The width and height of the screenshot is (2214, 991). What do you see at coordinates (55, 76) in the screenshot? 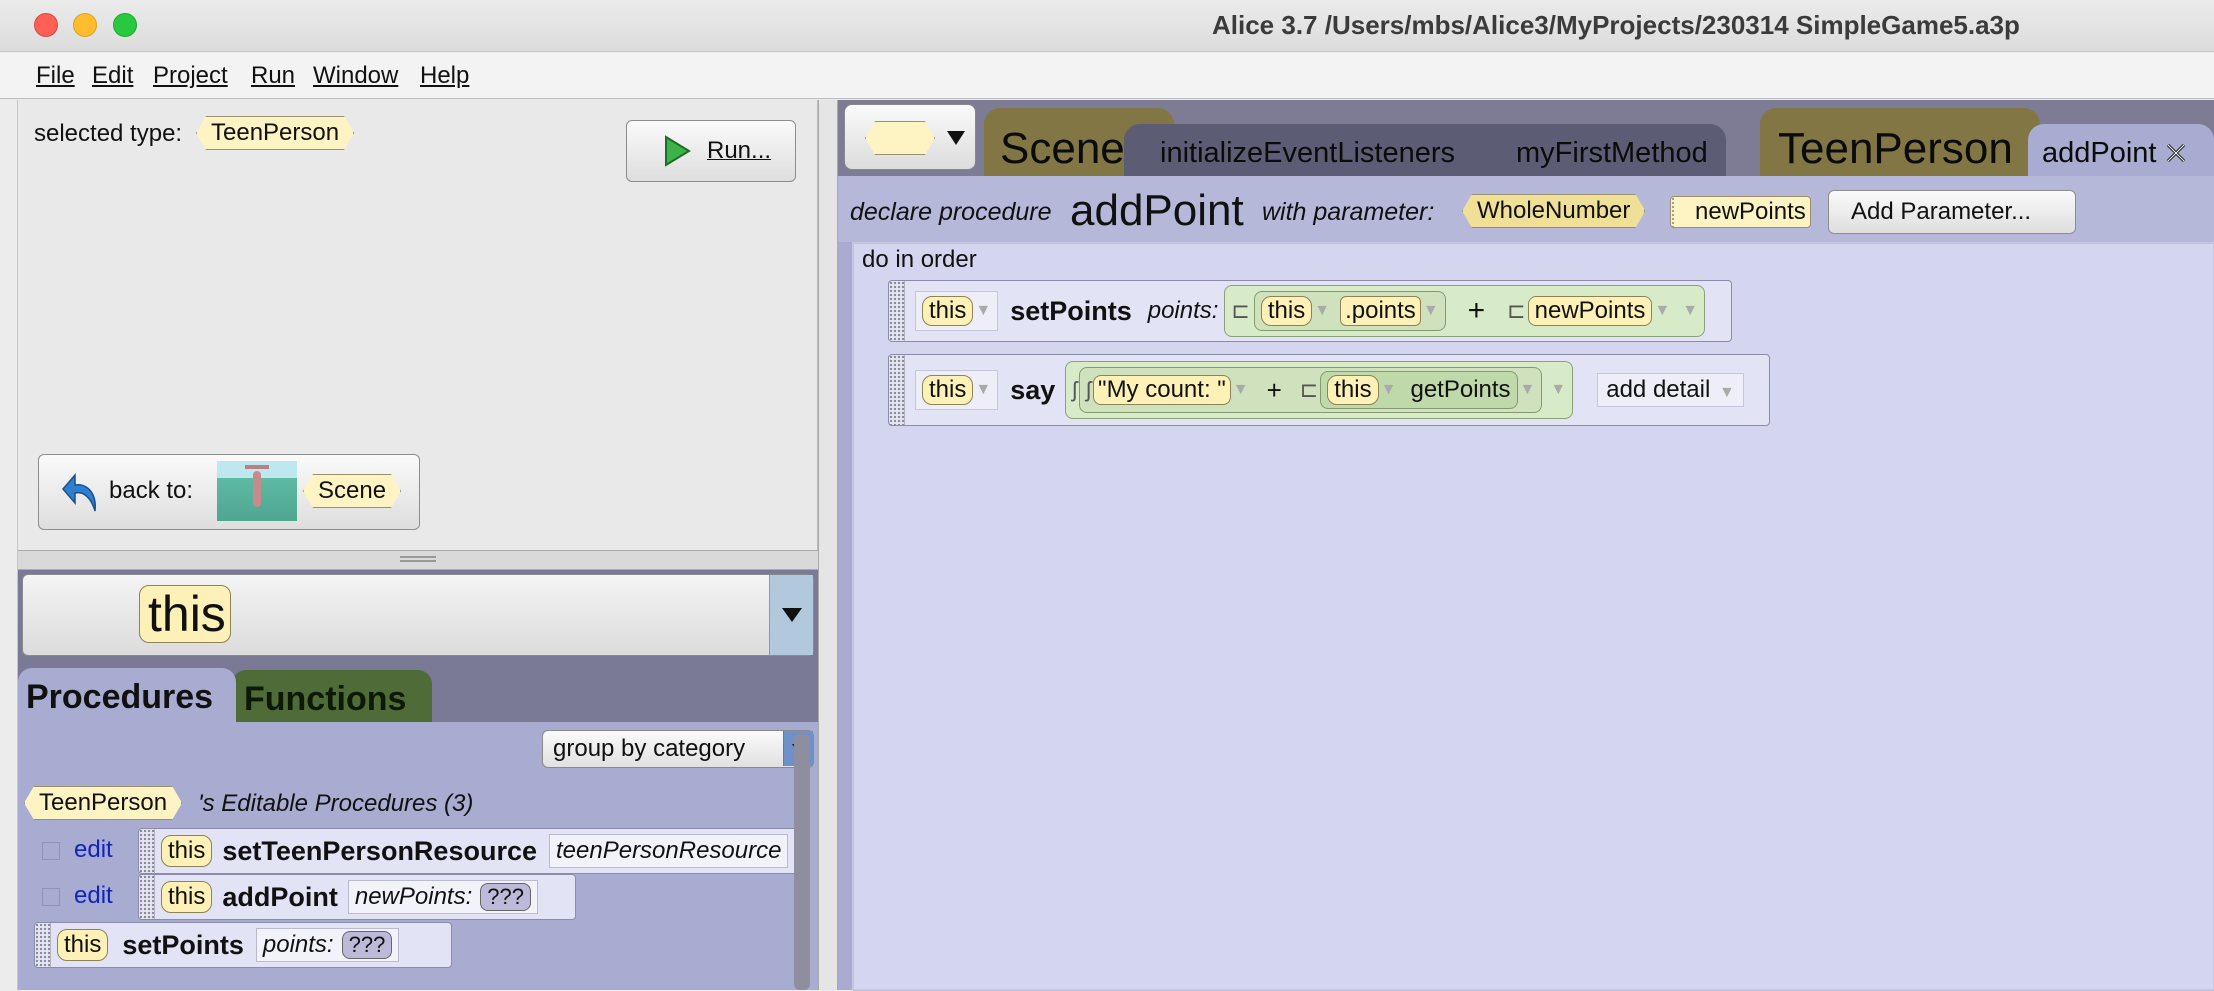
I see `menu-file: File` at bounding box center [55, 76].